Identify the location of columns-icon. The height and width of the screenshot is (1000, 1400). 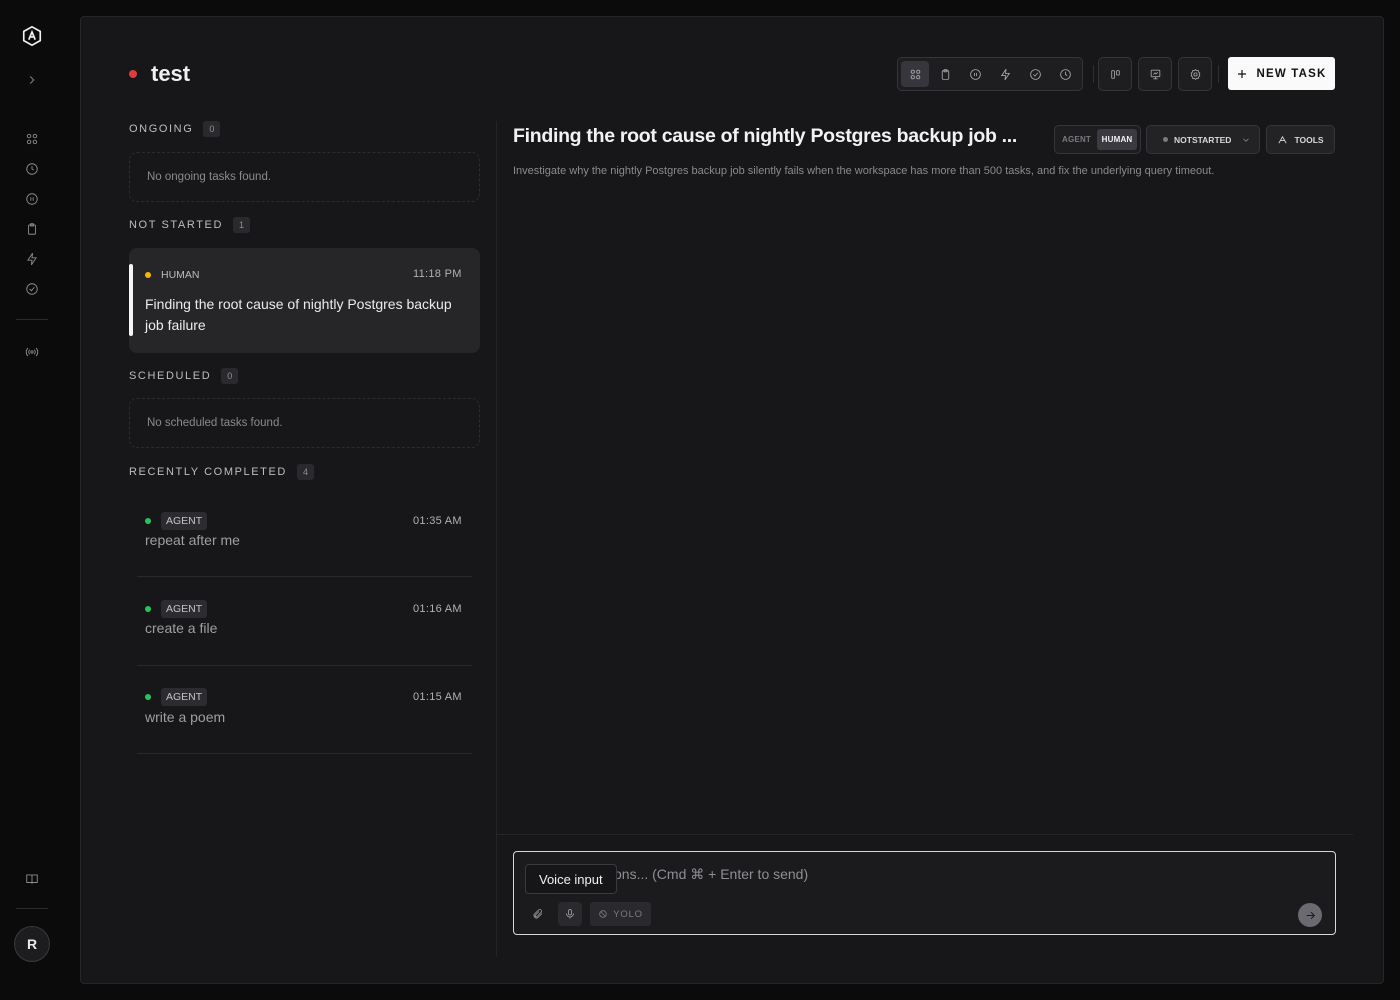
(1115, 74).